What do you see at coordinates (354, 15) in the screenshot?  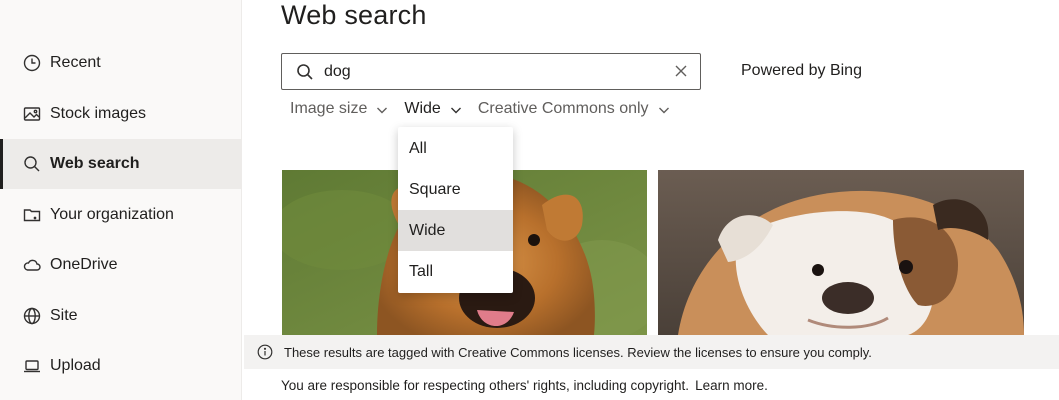 I see `page-title: Web search` at bounding box center [354, 15].